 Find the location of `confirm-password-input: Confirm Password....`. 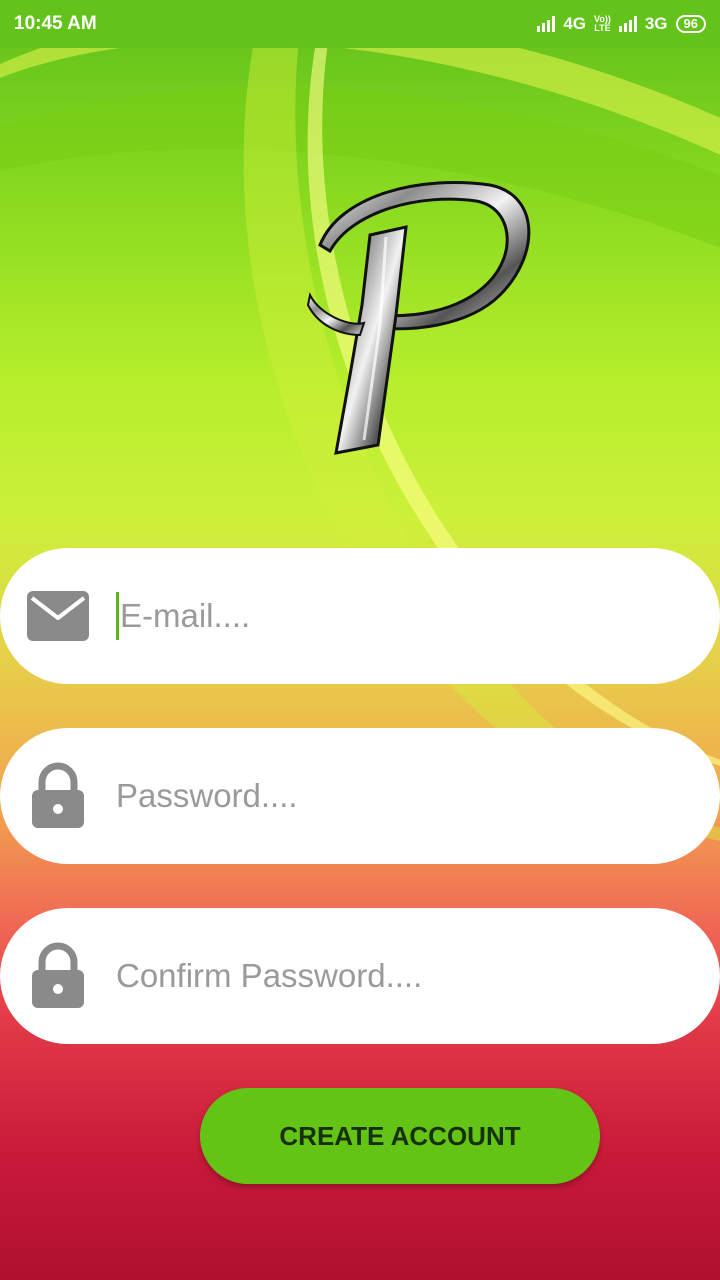

confirm-password-input: Confirm Password.... is located at coordinates (269, 976).